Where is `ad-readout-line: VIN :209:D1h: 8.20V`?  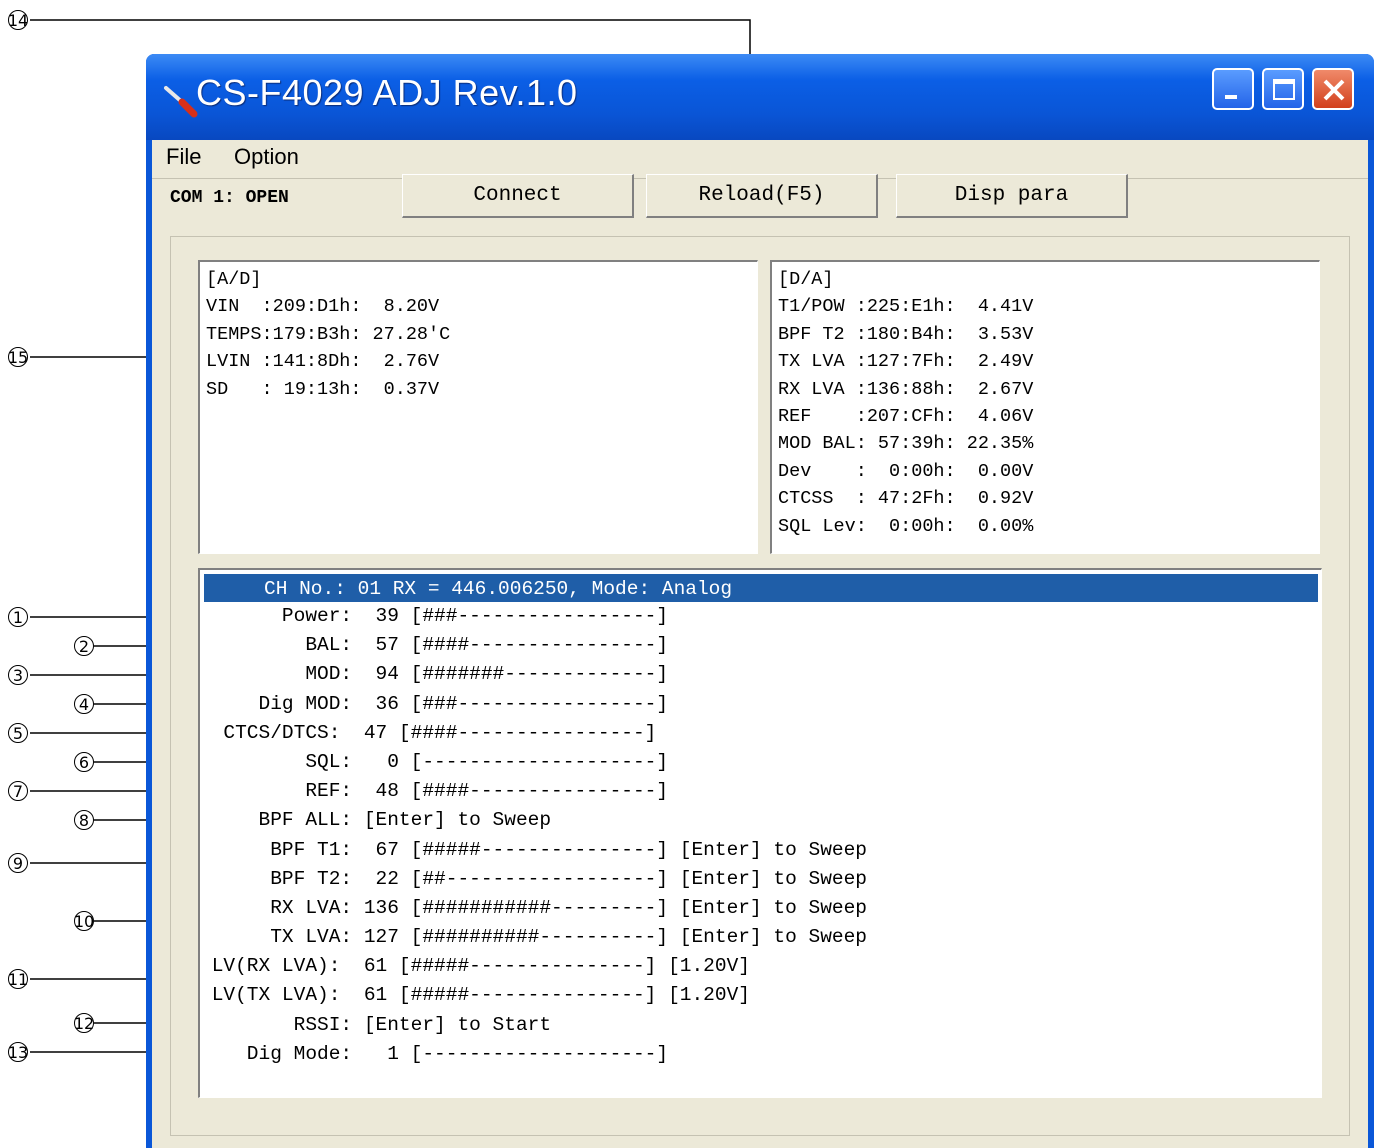
ad-readout-line: VIN :209:D1h: 8.20V is located at coordinates (323, 307).